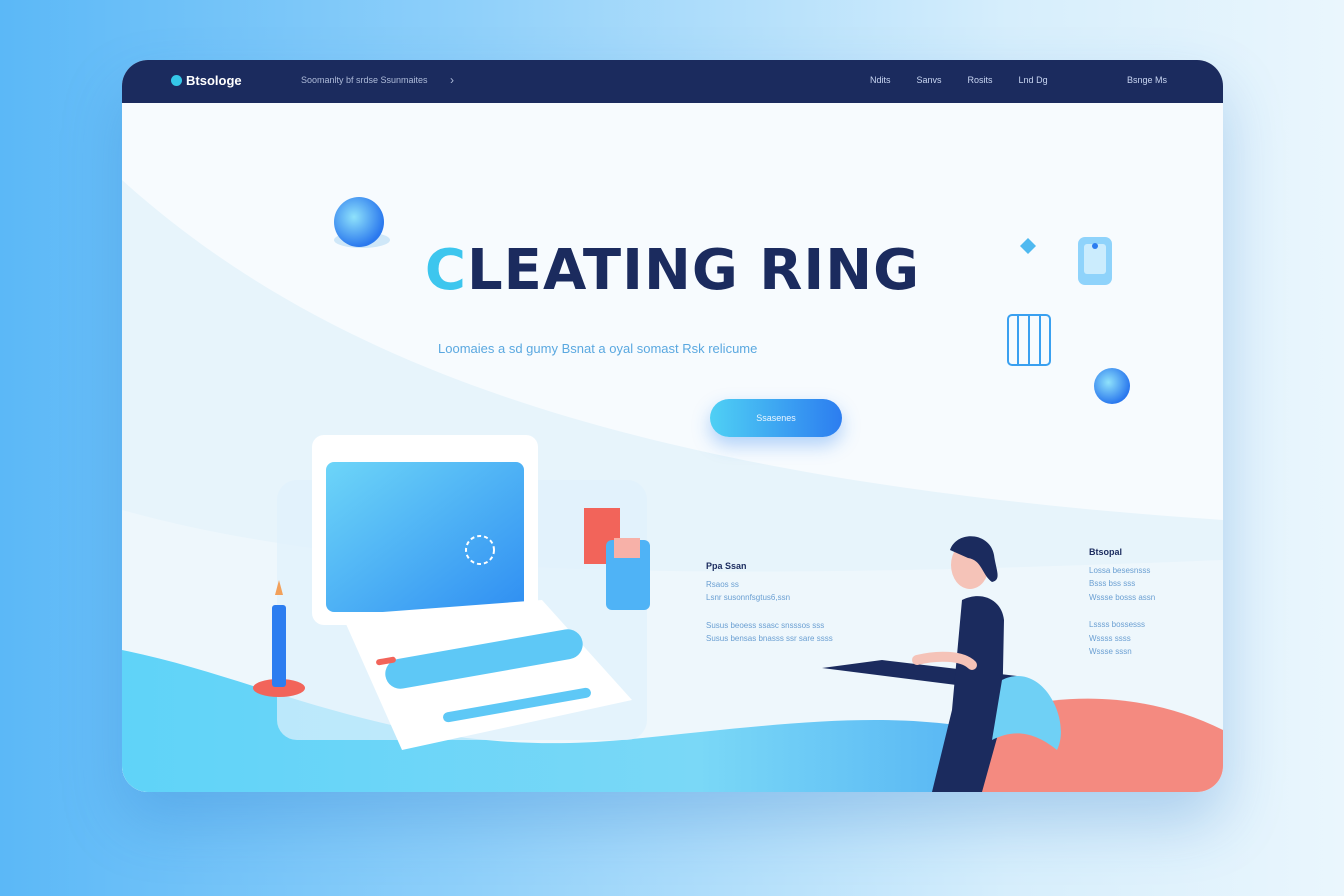  I want to click on logo-dot-icon, so click(176, 80).